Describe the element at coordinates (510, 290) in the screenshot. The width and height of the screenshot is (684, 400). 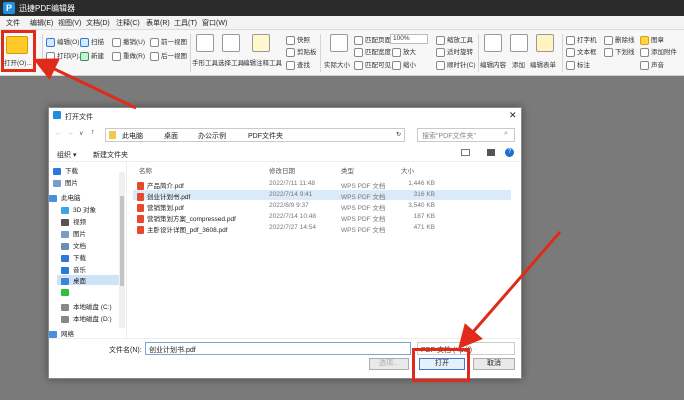
I see `arrow-to-open-button` at that location.